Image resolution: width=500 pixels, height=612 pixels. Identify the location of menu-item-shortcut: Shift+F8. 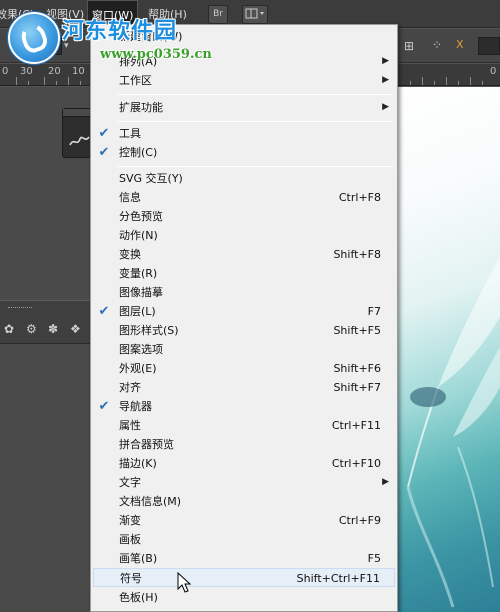
(357, 254).